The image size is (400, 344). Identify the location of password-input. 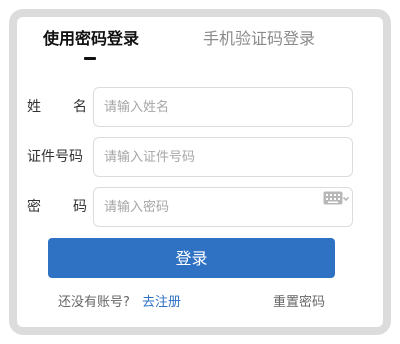
(223, 207).